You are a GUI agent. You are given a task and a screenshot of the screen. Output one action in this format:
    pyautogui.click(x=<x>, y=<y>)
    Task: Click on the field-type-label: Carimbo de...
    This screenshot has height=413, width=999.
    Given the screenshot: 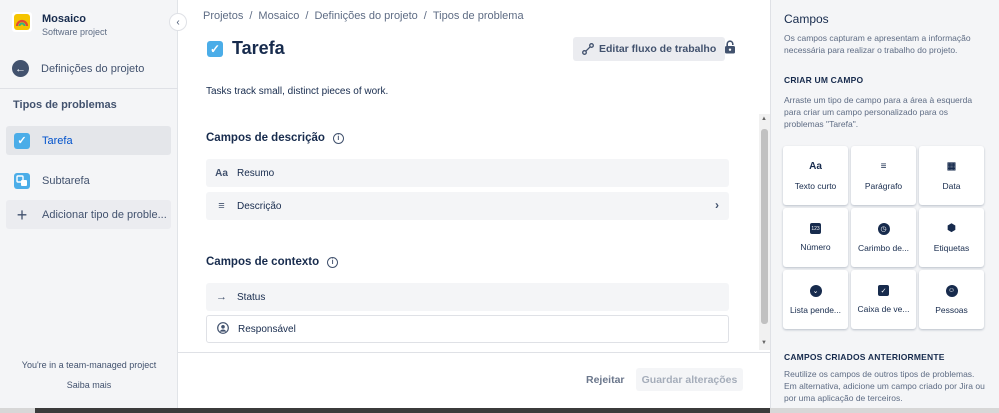 What is the action you would take?
    pyautogui.click(x=883, y=247)
    